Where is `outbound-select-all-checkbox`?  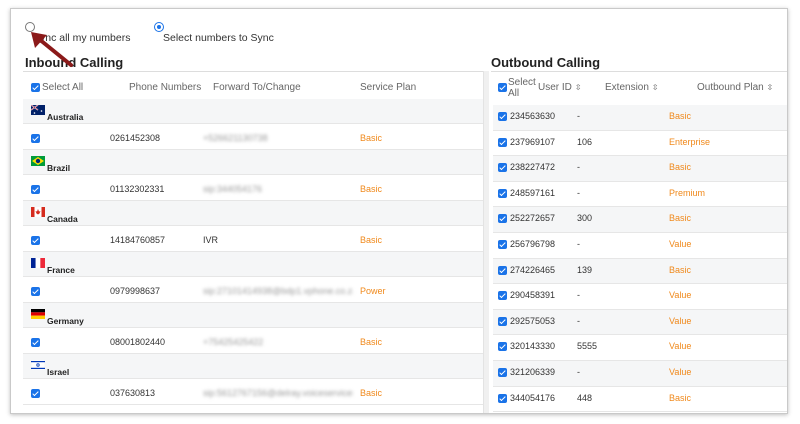 outbound-select-all-checkbox is located at coordinates (502, 87).